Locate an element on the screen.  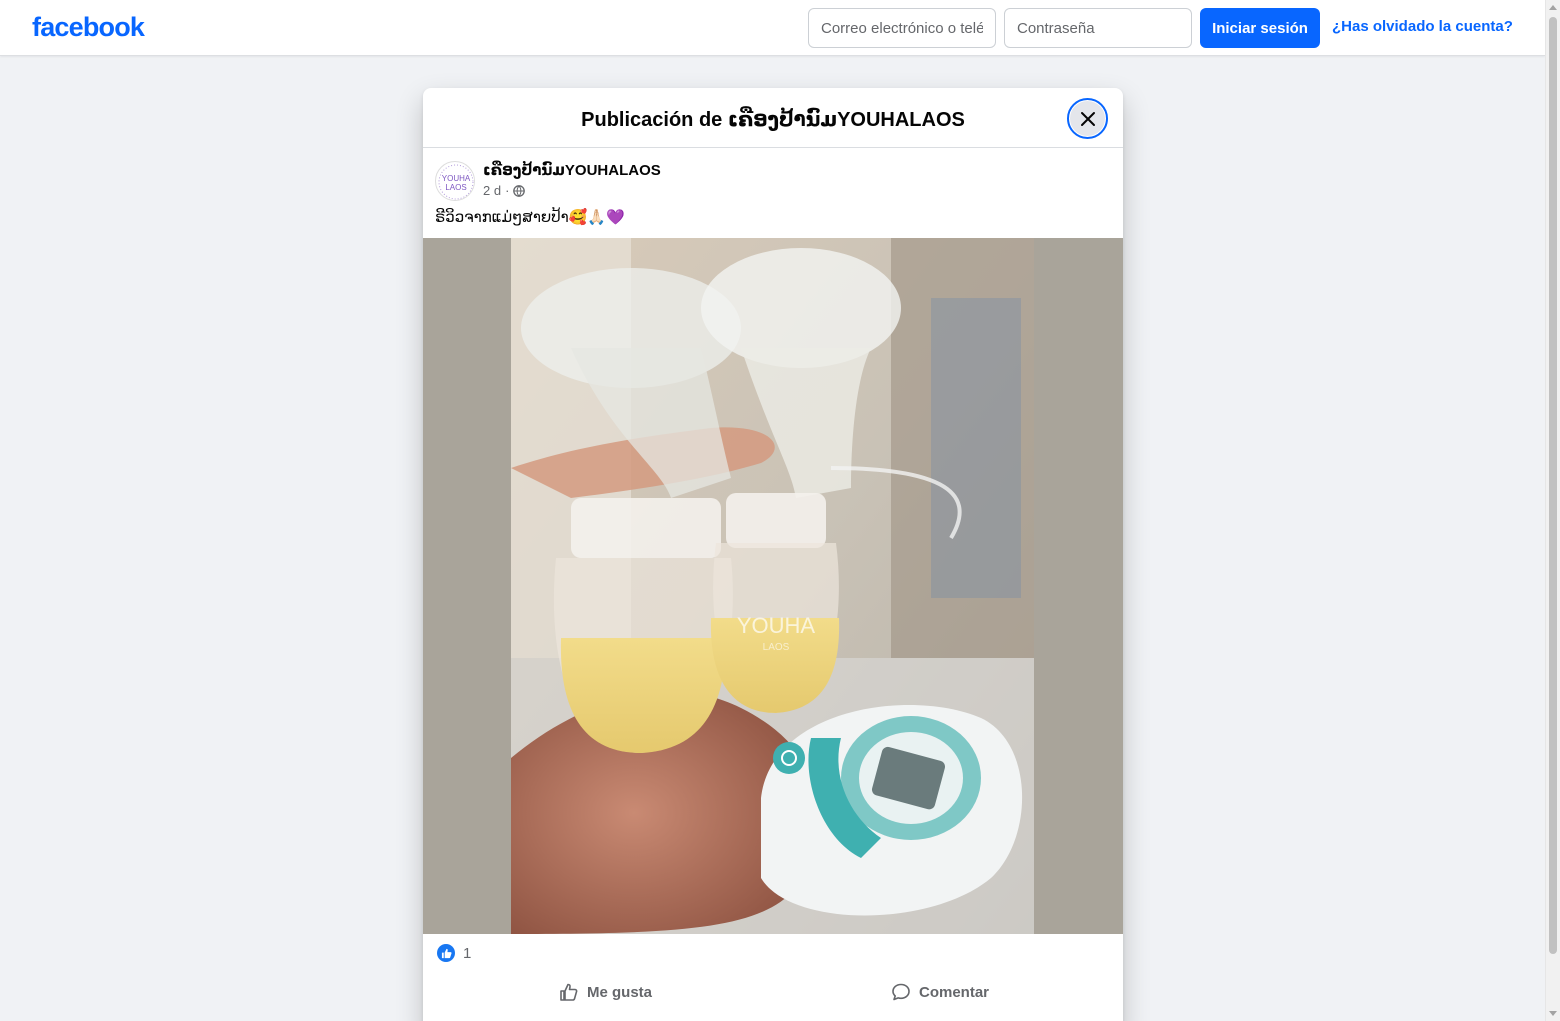
dialog-header: Publicación de ເຄືອງປ້ານົມYOUHALAOS is located at coordinates (773, 118).